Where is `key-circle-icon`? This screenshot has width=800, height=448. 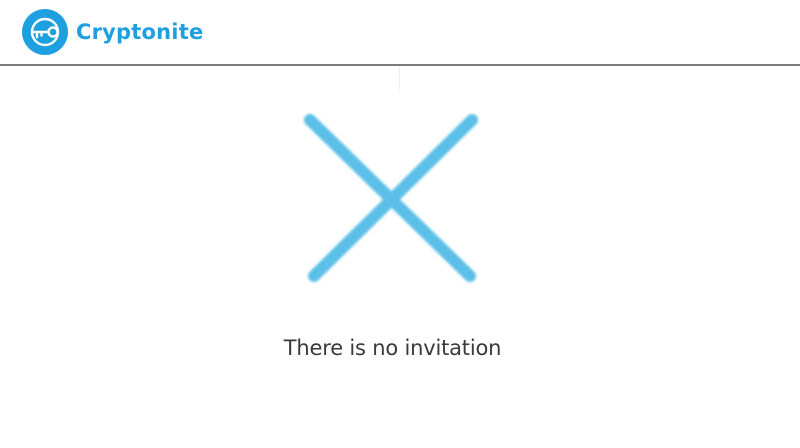 key-circle-icon is located at coordinates (45, 32).